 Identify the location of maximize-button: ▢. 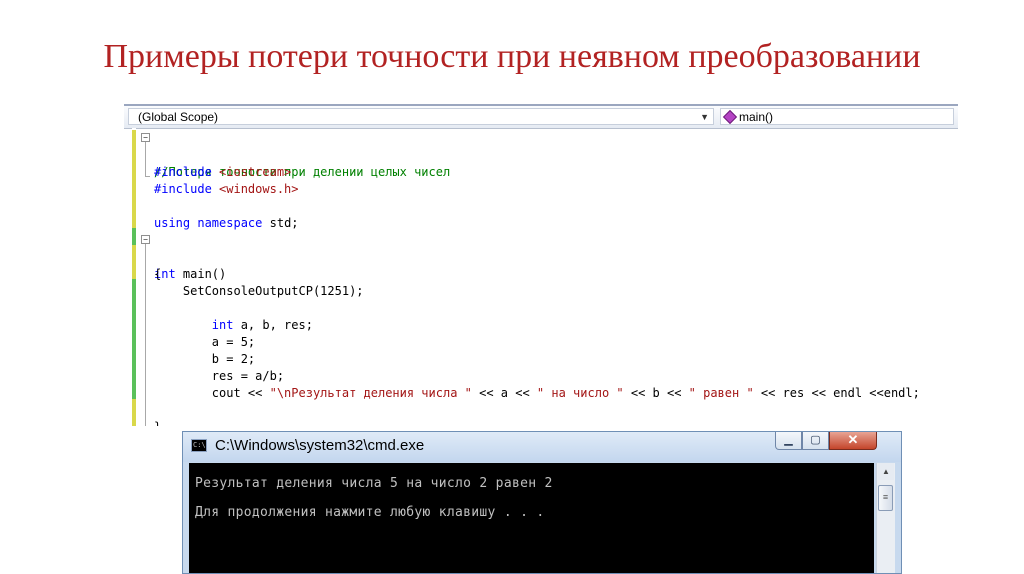
(815, 441).